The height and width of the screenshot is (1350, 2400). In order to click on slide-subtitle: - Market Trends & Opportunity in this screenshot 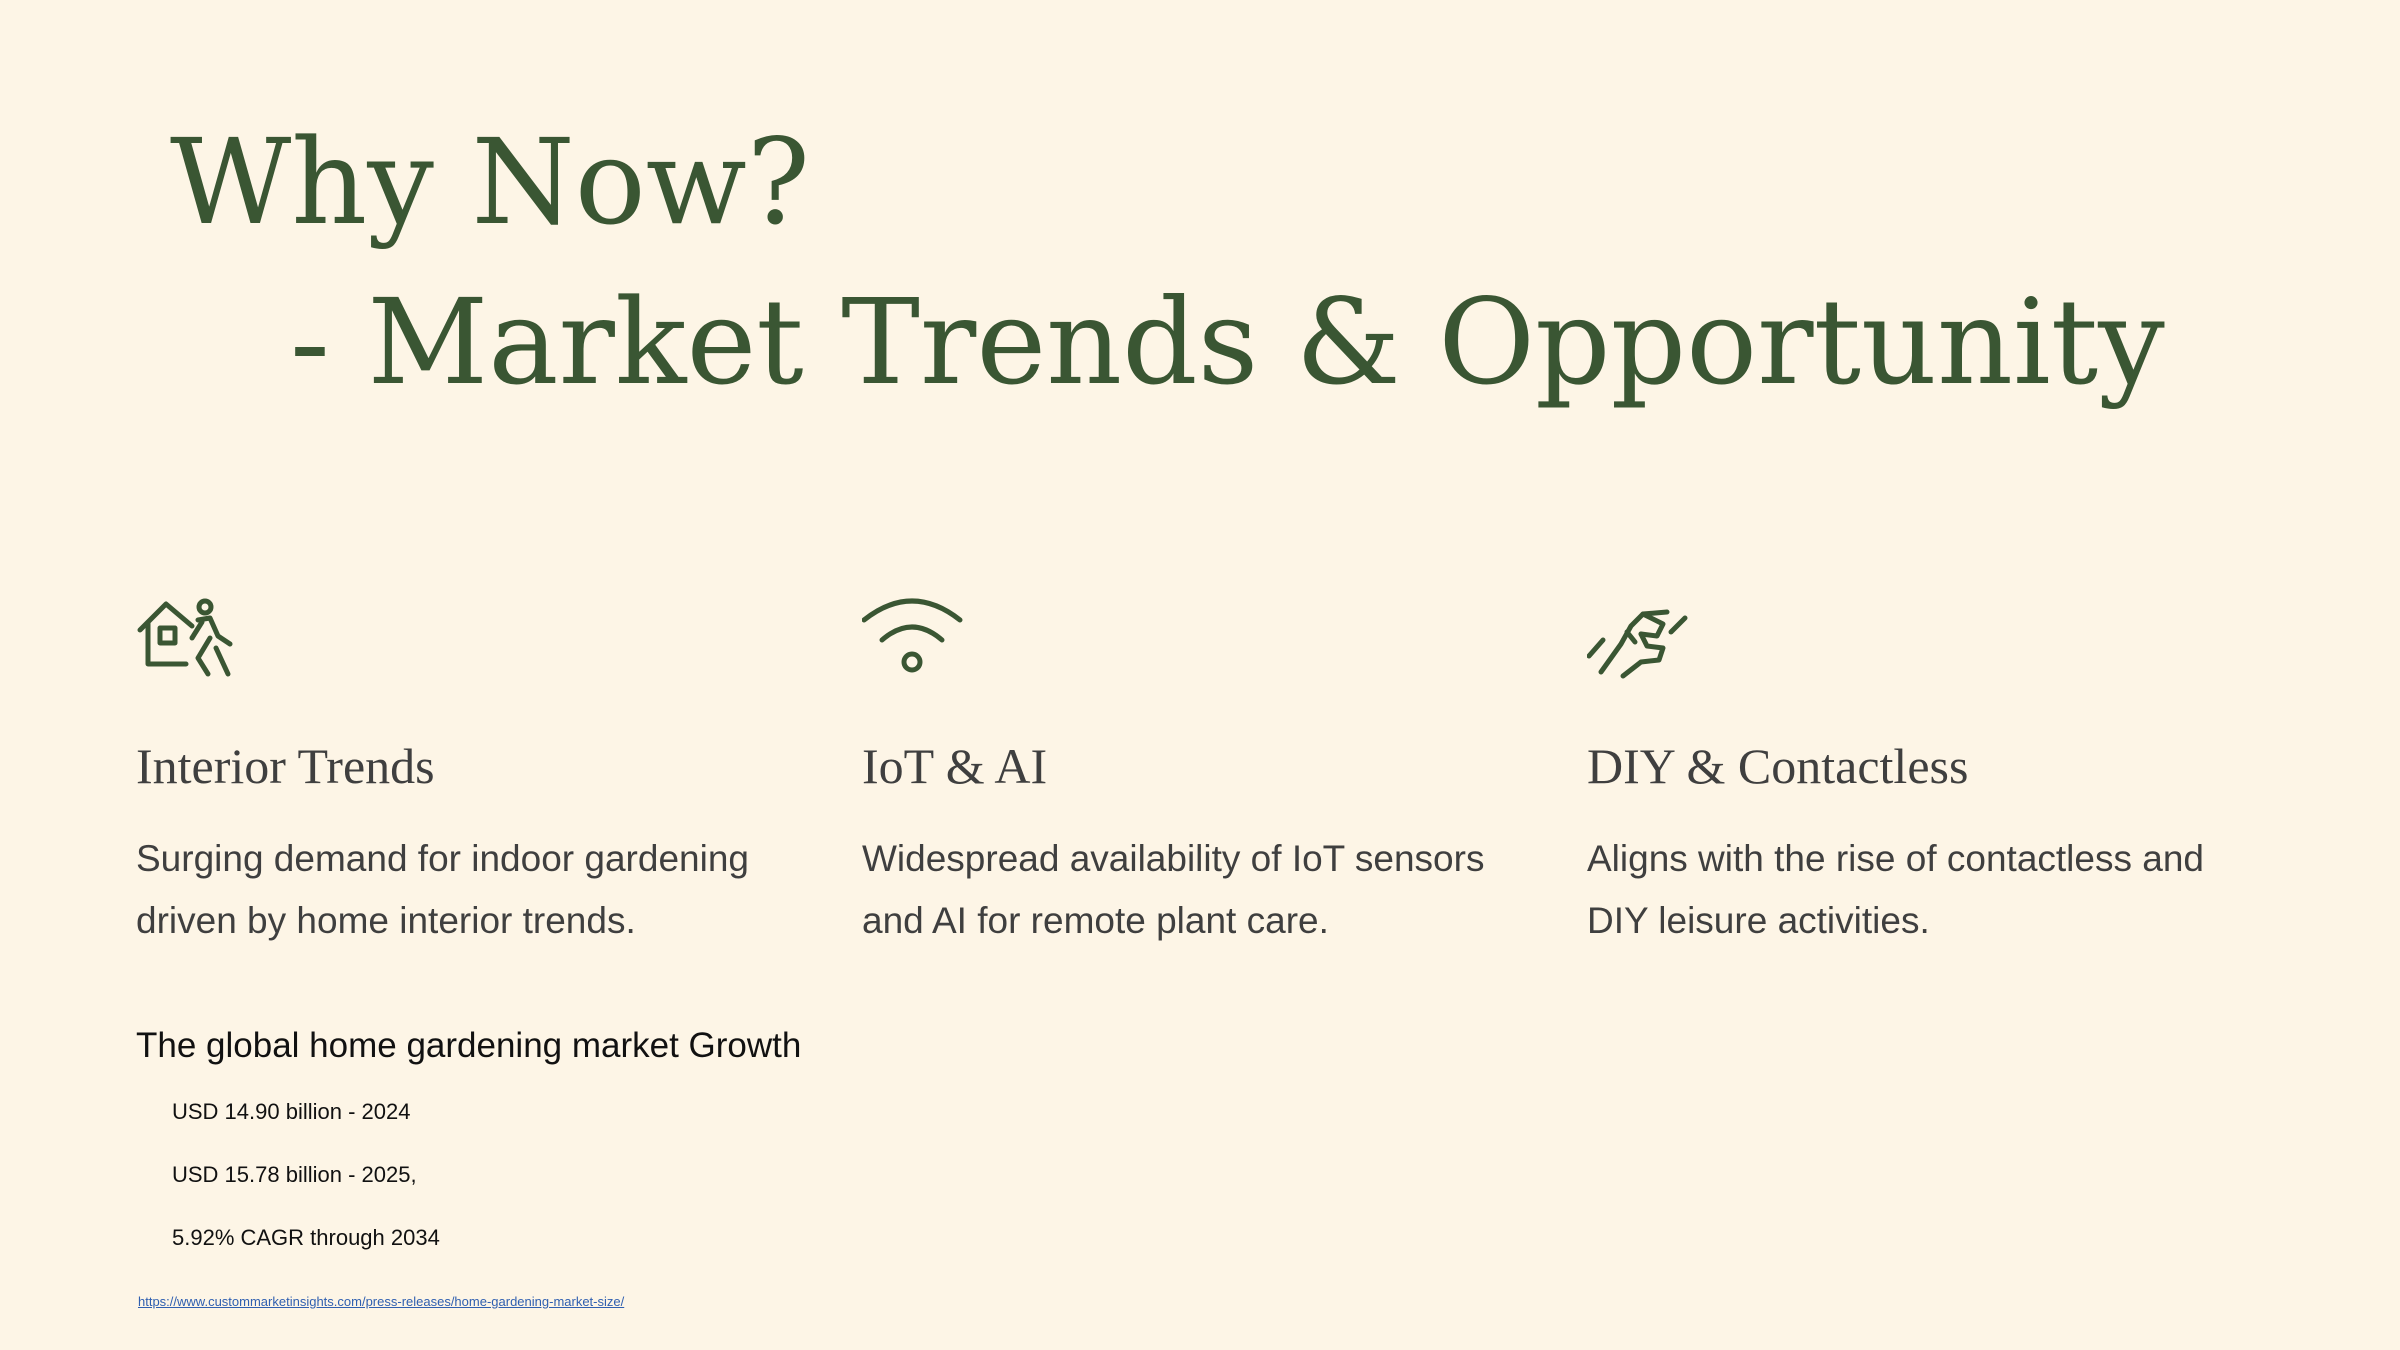, I will do `click(1227, 342)`.